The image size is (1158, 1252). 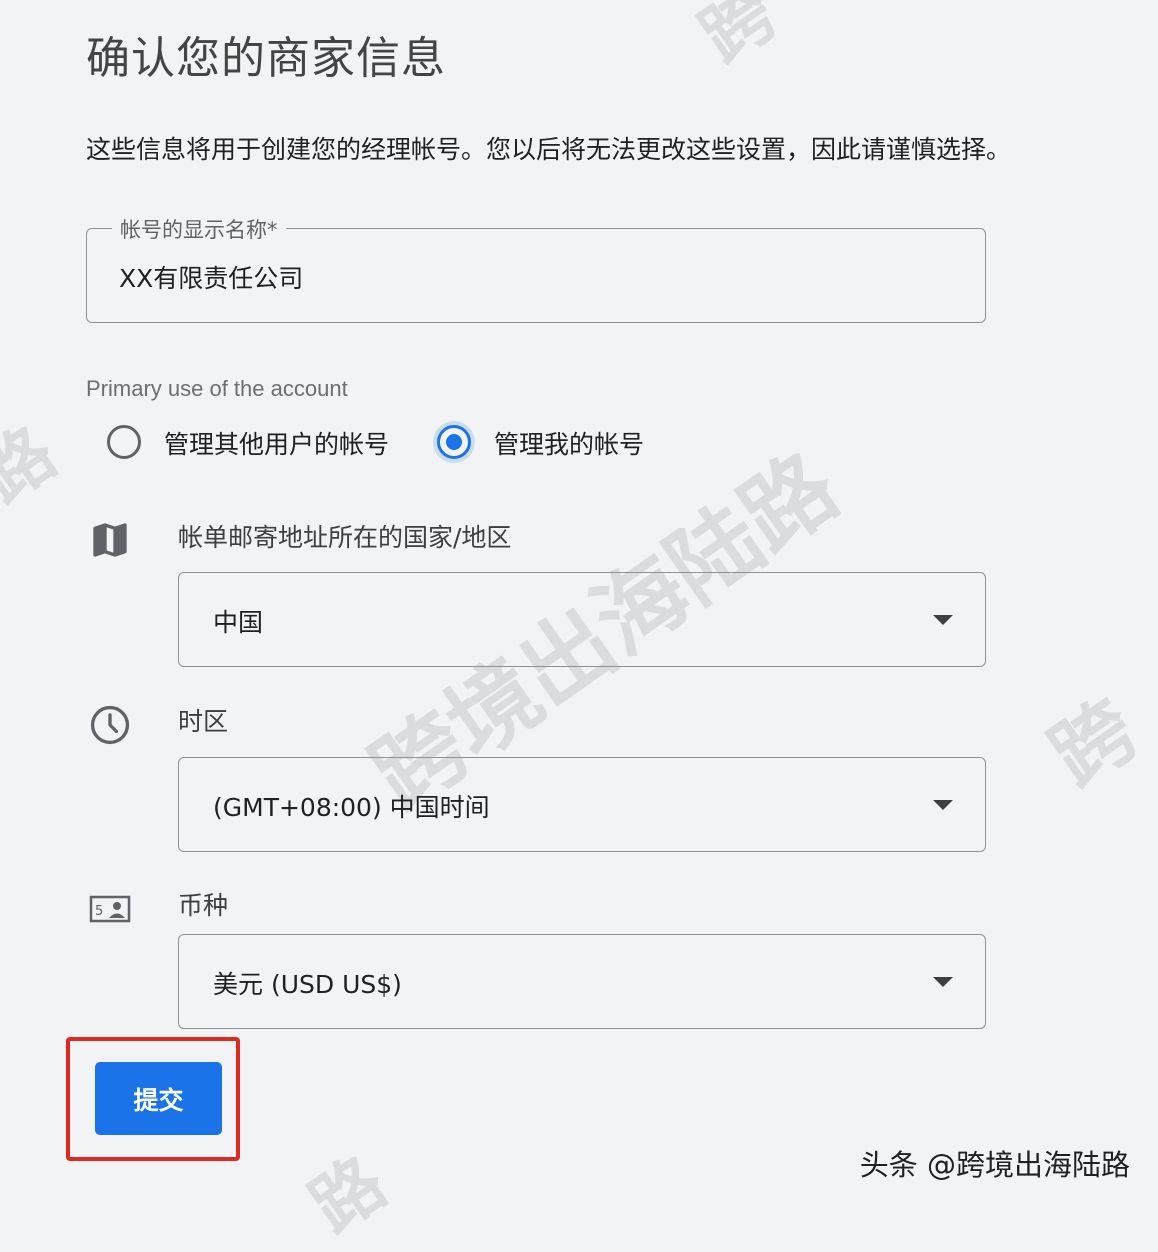 I want to click on currency-value: 美元 (USD US$), so click(x=307, y=984).